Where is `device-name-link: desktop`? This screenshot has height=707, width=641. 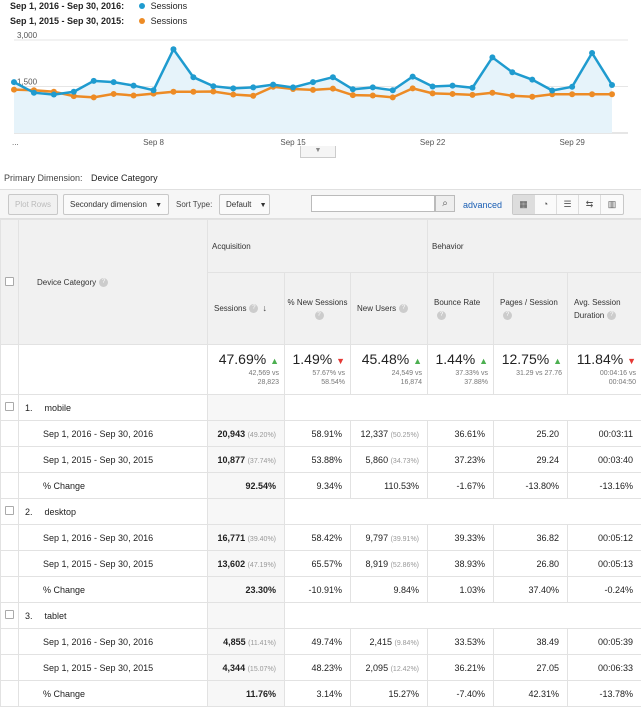
device-name-link: desktop is located at coordinates (61, 512).